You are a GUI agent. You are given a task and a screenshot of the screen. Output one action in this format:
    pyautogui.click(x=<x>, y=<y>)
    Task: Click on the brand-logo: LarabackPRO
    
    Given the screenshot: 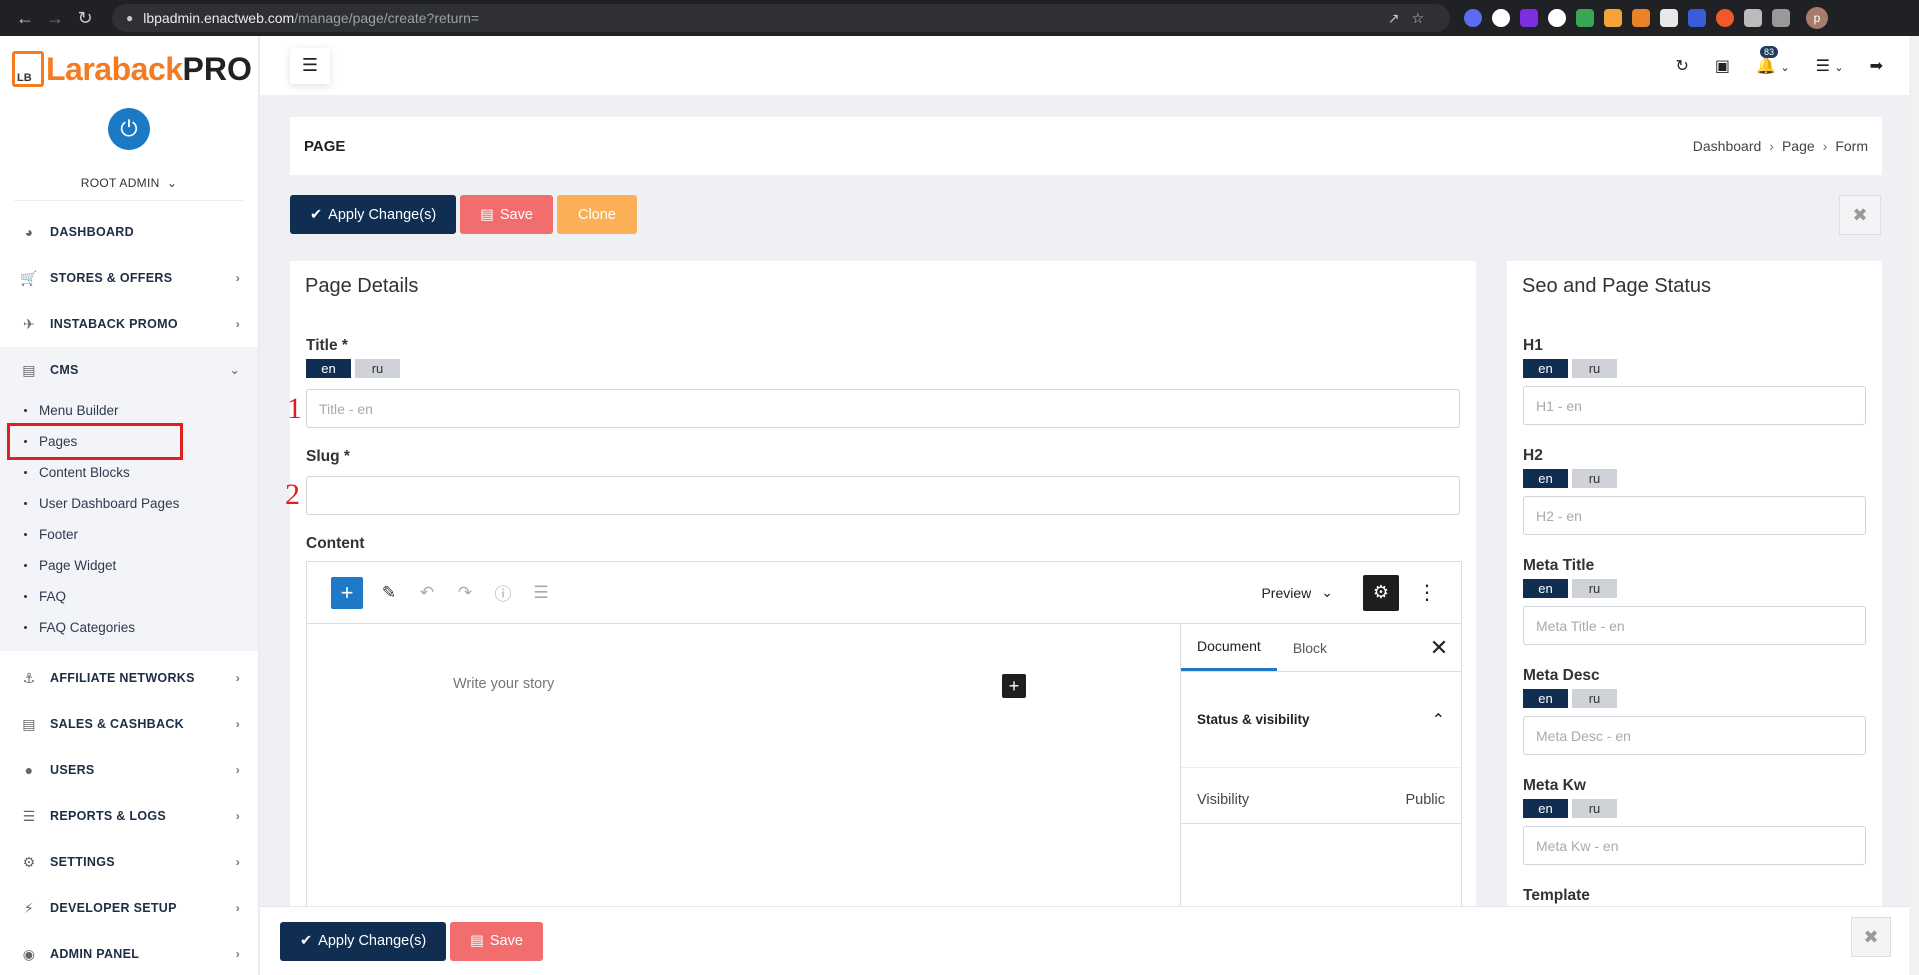 What is the action you would take?
    pyautogui.click(x=129, y=69)
    